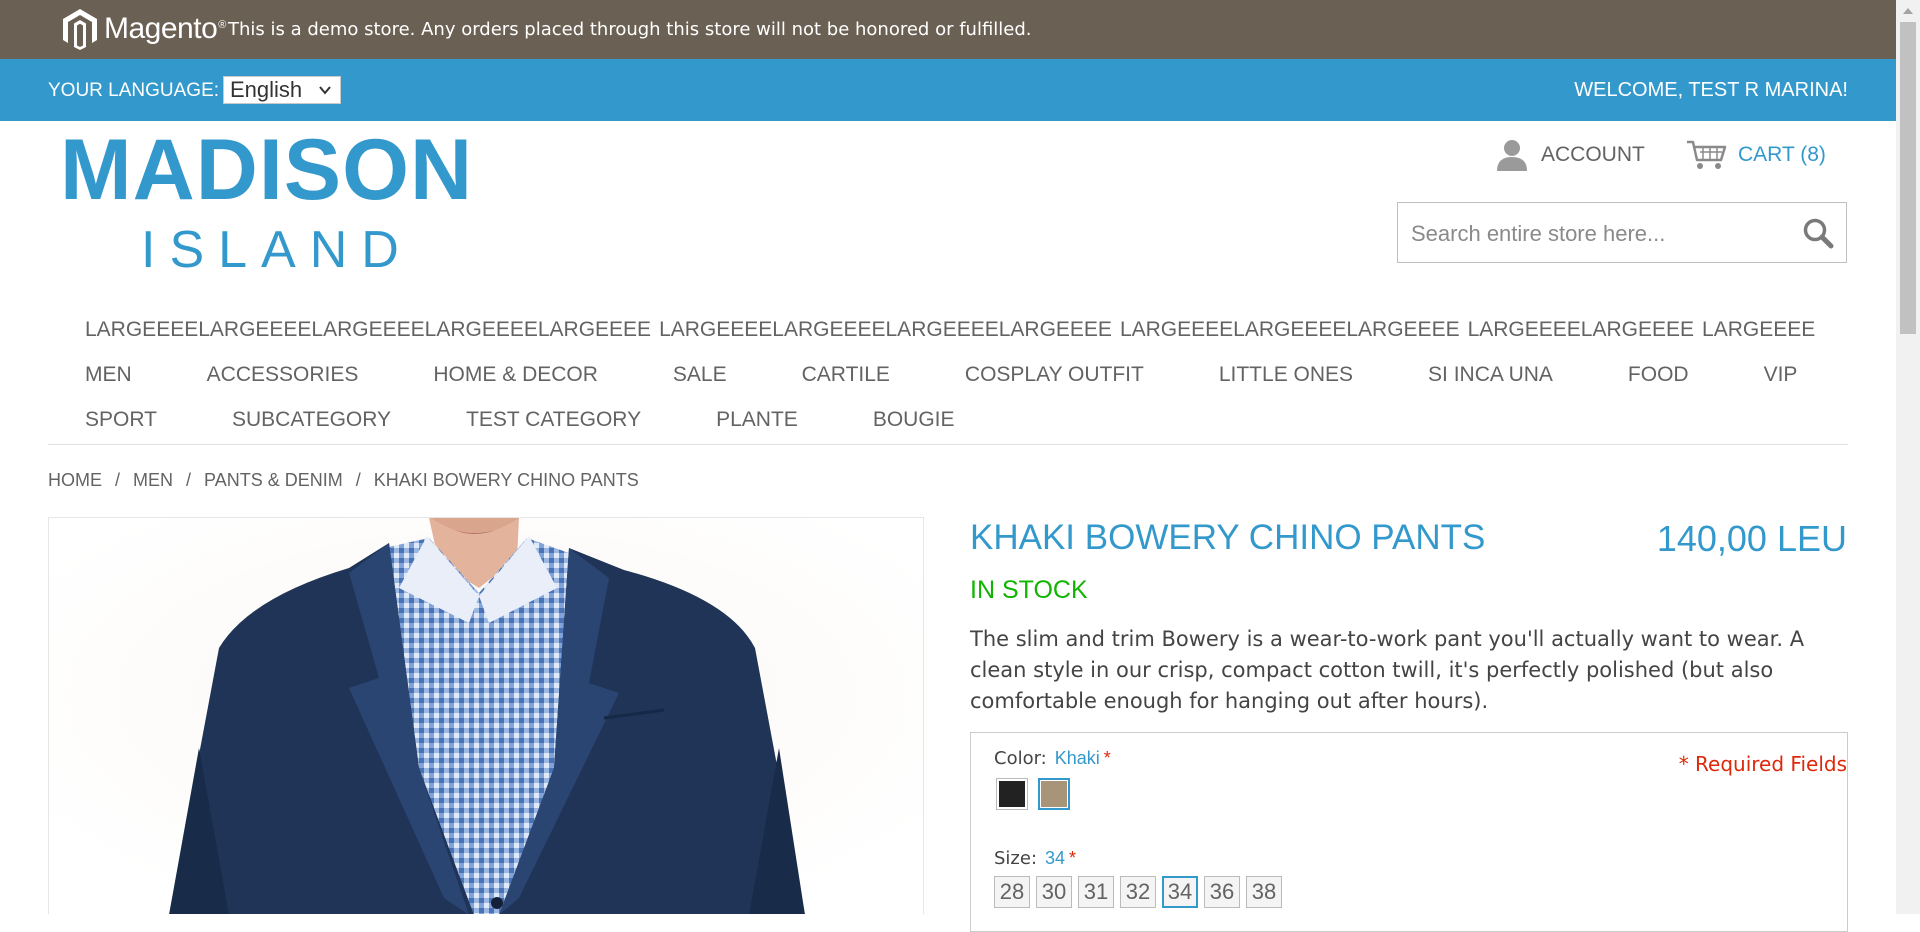 The width and height of the screenshot is (1920, 932). I want to click on nav-item: LARGEEEELARGEEEELARGEEEE, so click(1290, 333).